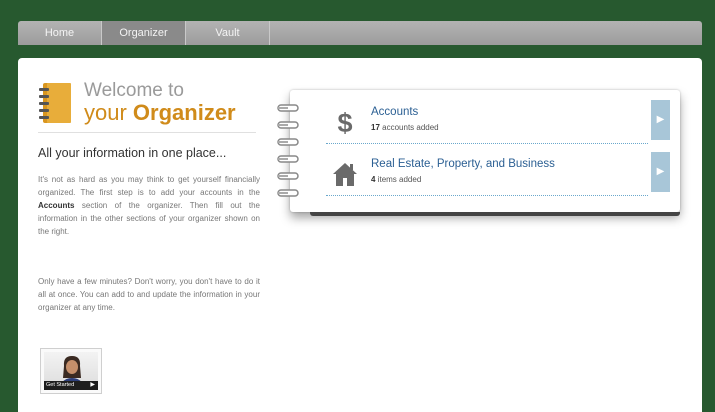 This screenshot has width=715, height=412. Describe the element at coordinates (495, 214) in the screenshot. I see `notebook-edge` at that location.